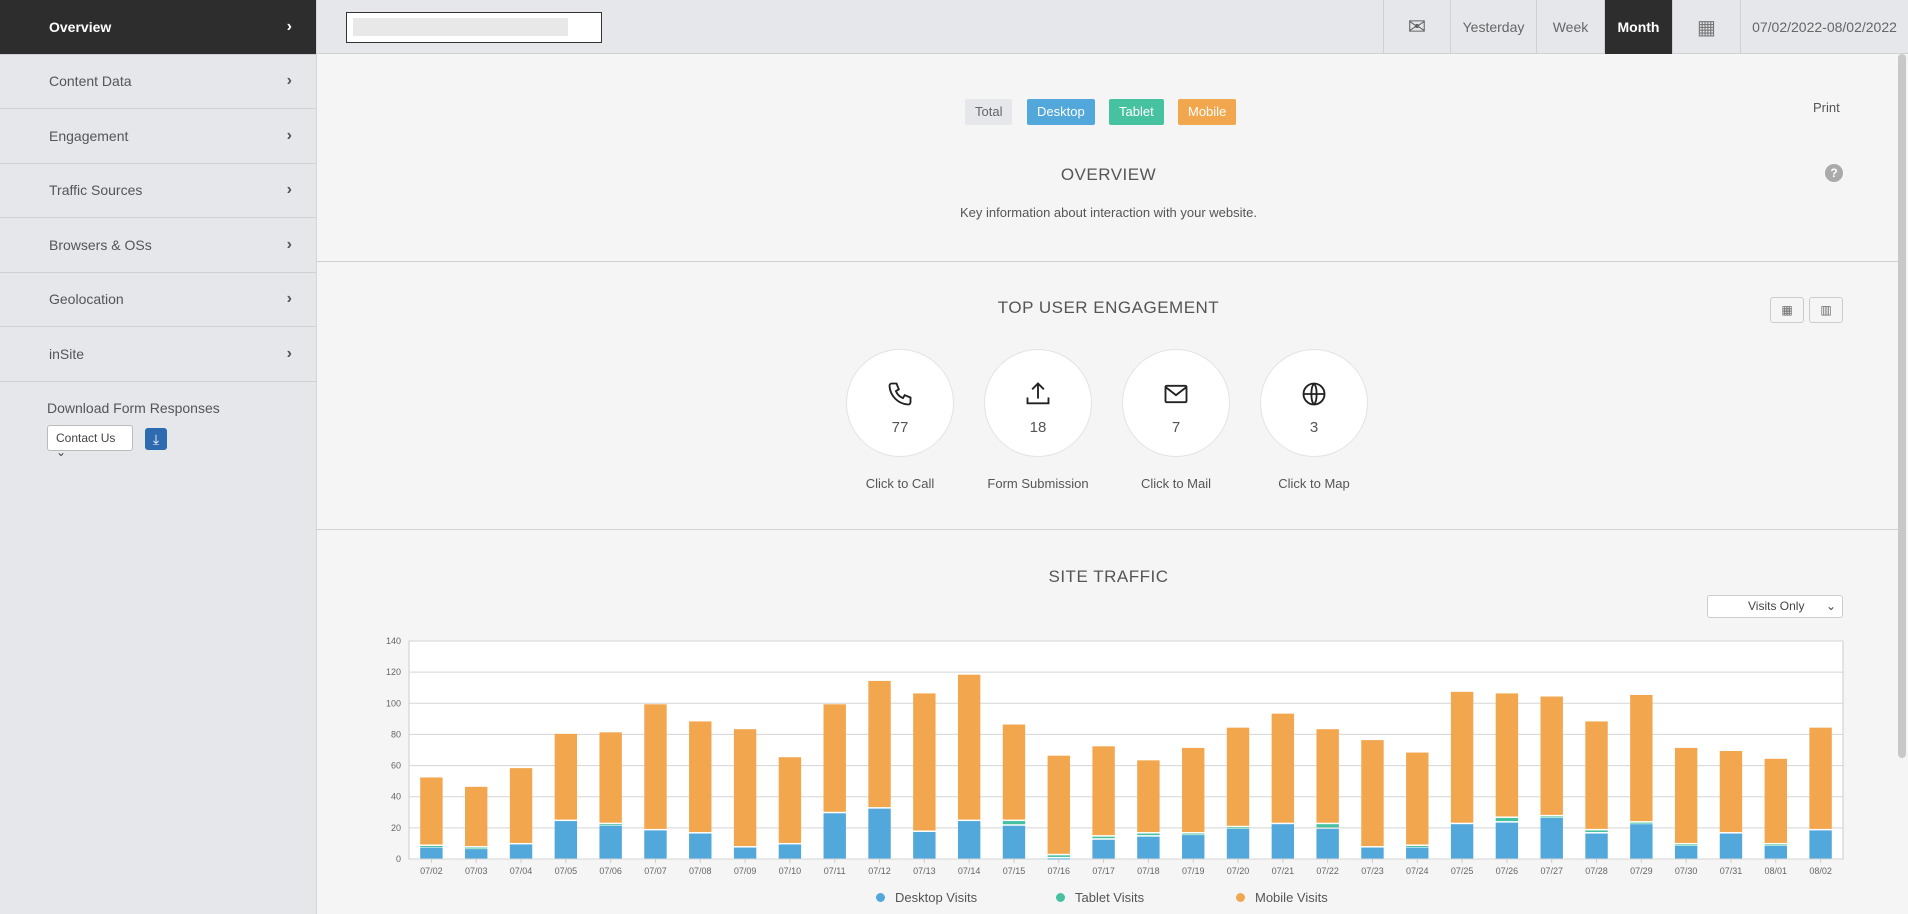  What do you see at coordinates (1291, 897) in the screenshot?
I see `legend-label: Mobile Visits` at bounding box center [1291, 897].